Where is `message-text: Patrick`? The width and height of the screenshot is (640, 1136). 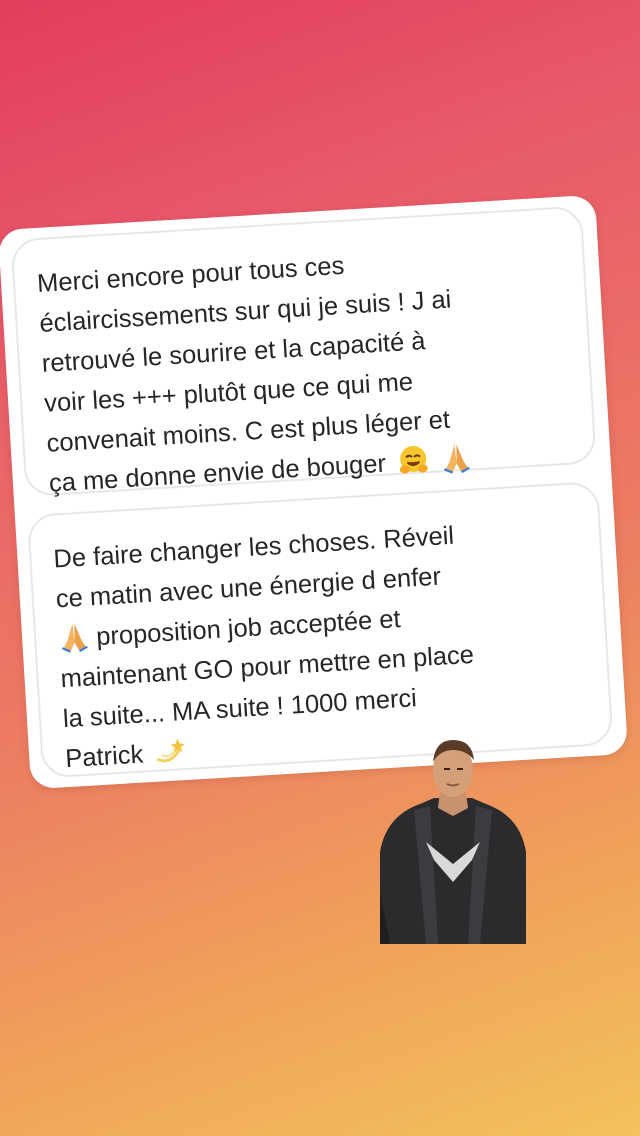 message-text: Patrick is located at coordinates (104, 757).